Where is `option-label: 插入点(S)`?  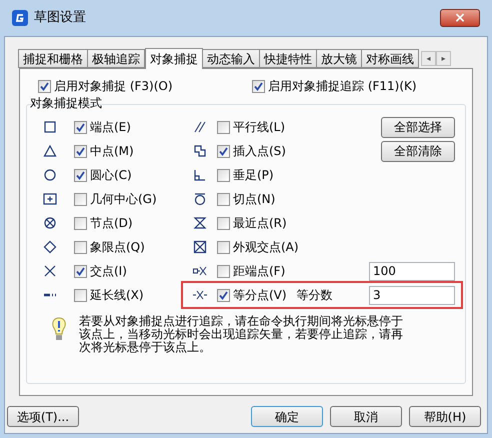
option-label: 插入点(S) is located at coordinates (259, 151).